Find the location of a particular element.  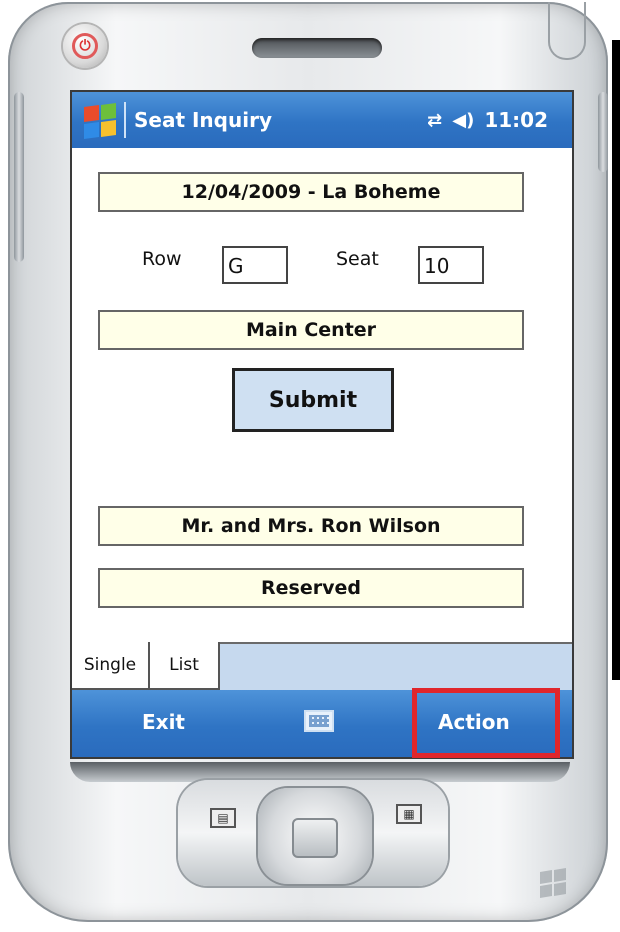

connectivity-arrows-icon: ⇄ is located at coordinates (434, 120).